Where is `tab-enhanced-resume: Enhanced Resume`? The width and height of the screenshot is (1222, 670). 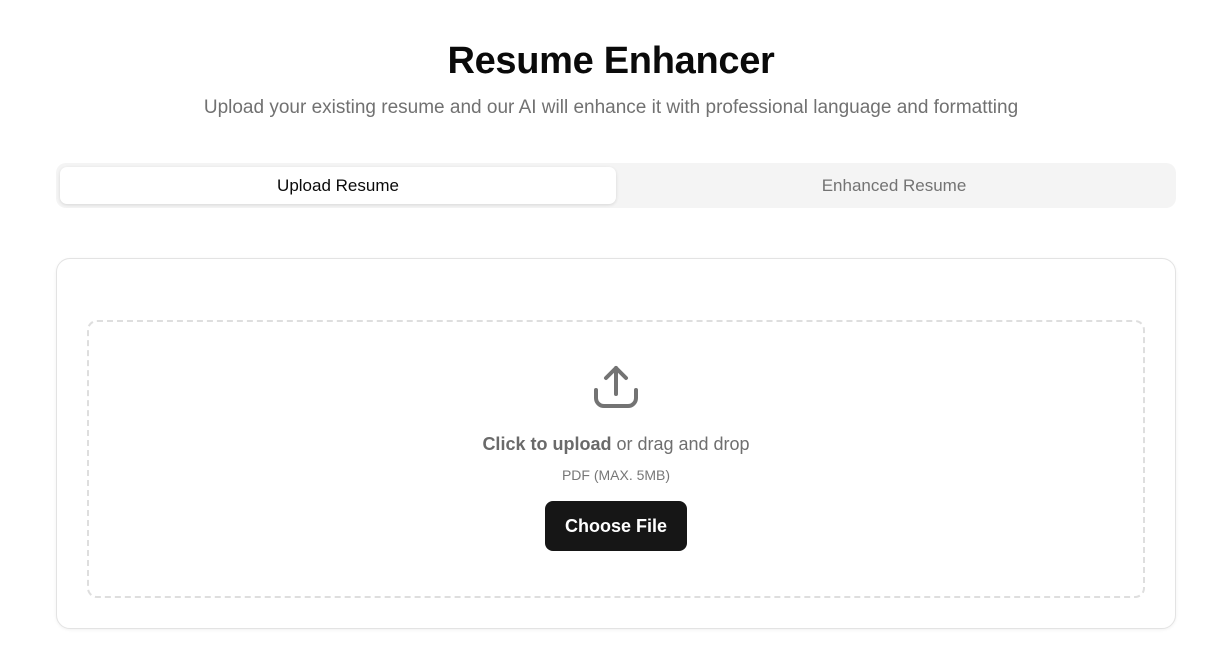 tab-enhanced-resume: Enhanced Resume is located at coordinates (894, 185).